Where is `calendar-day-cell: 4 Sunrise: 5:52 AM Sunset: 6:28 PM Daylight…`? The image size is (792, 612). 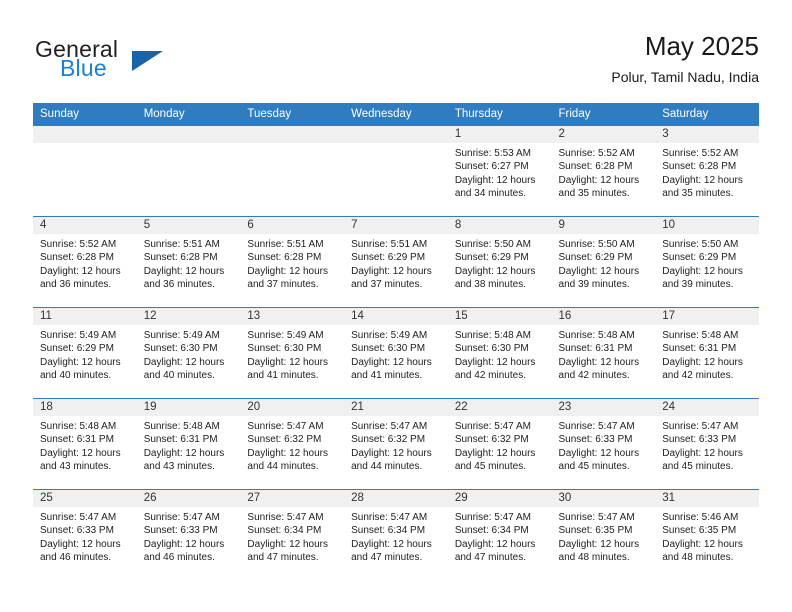 calendar-day-cell: 4 Sunrise: 5:52 AM Sunset: 6:28 PM Daylight… is located at coordinates (85, 262).